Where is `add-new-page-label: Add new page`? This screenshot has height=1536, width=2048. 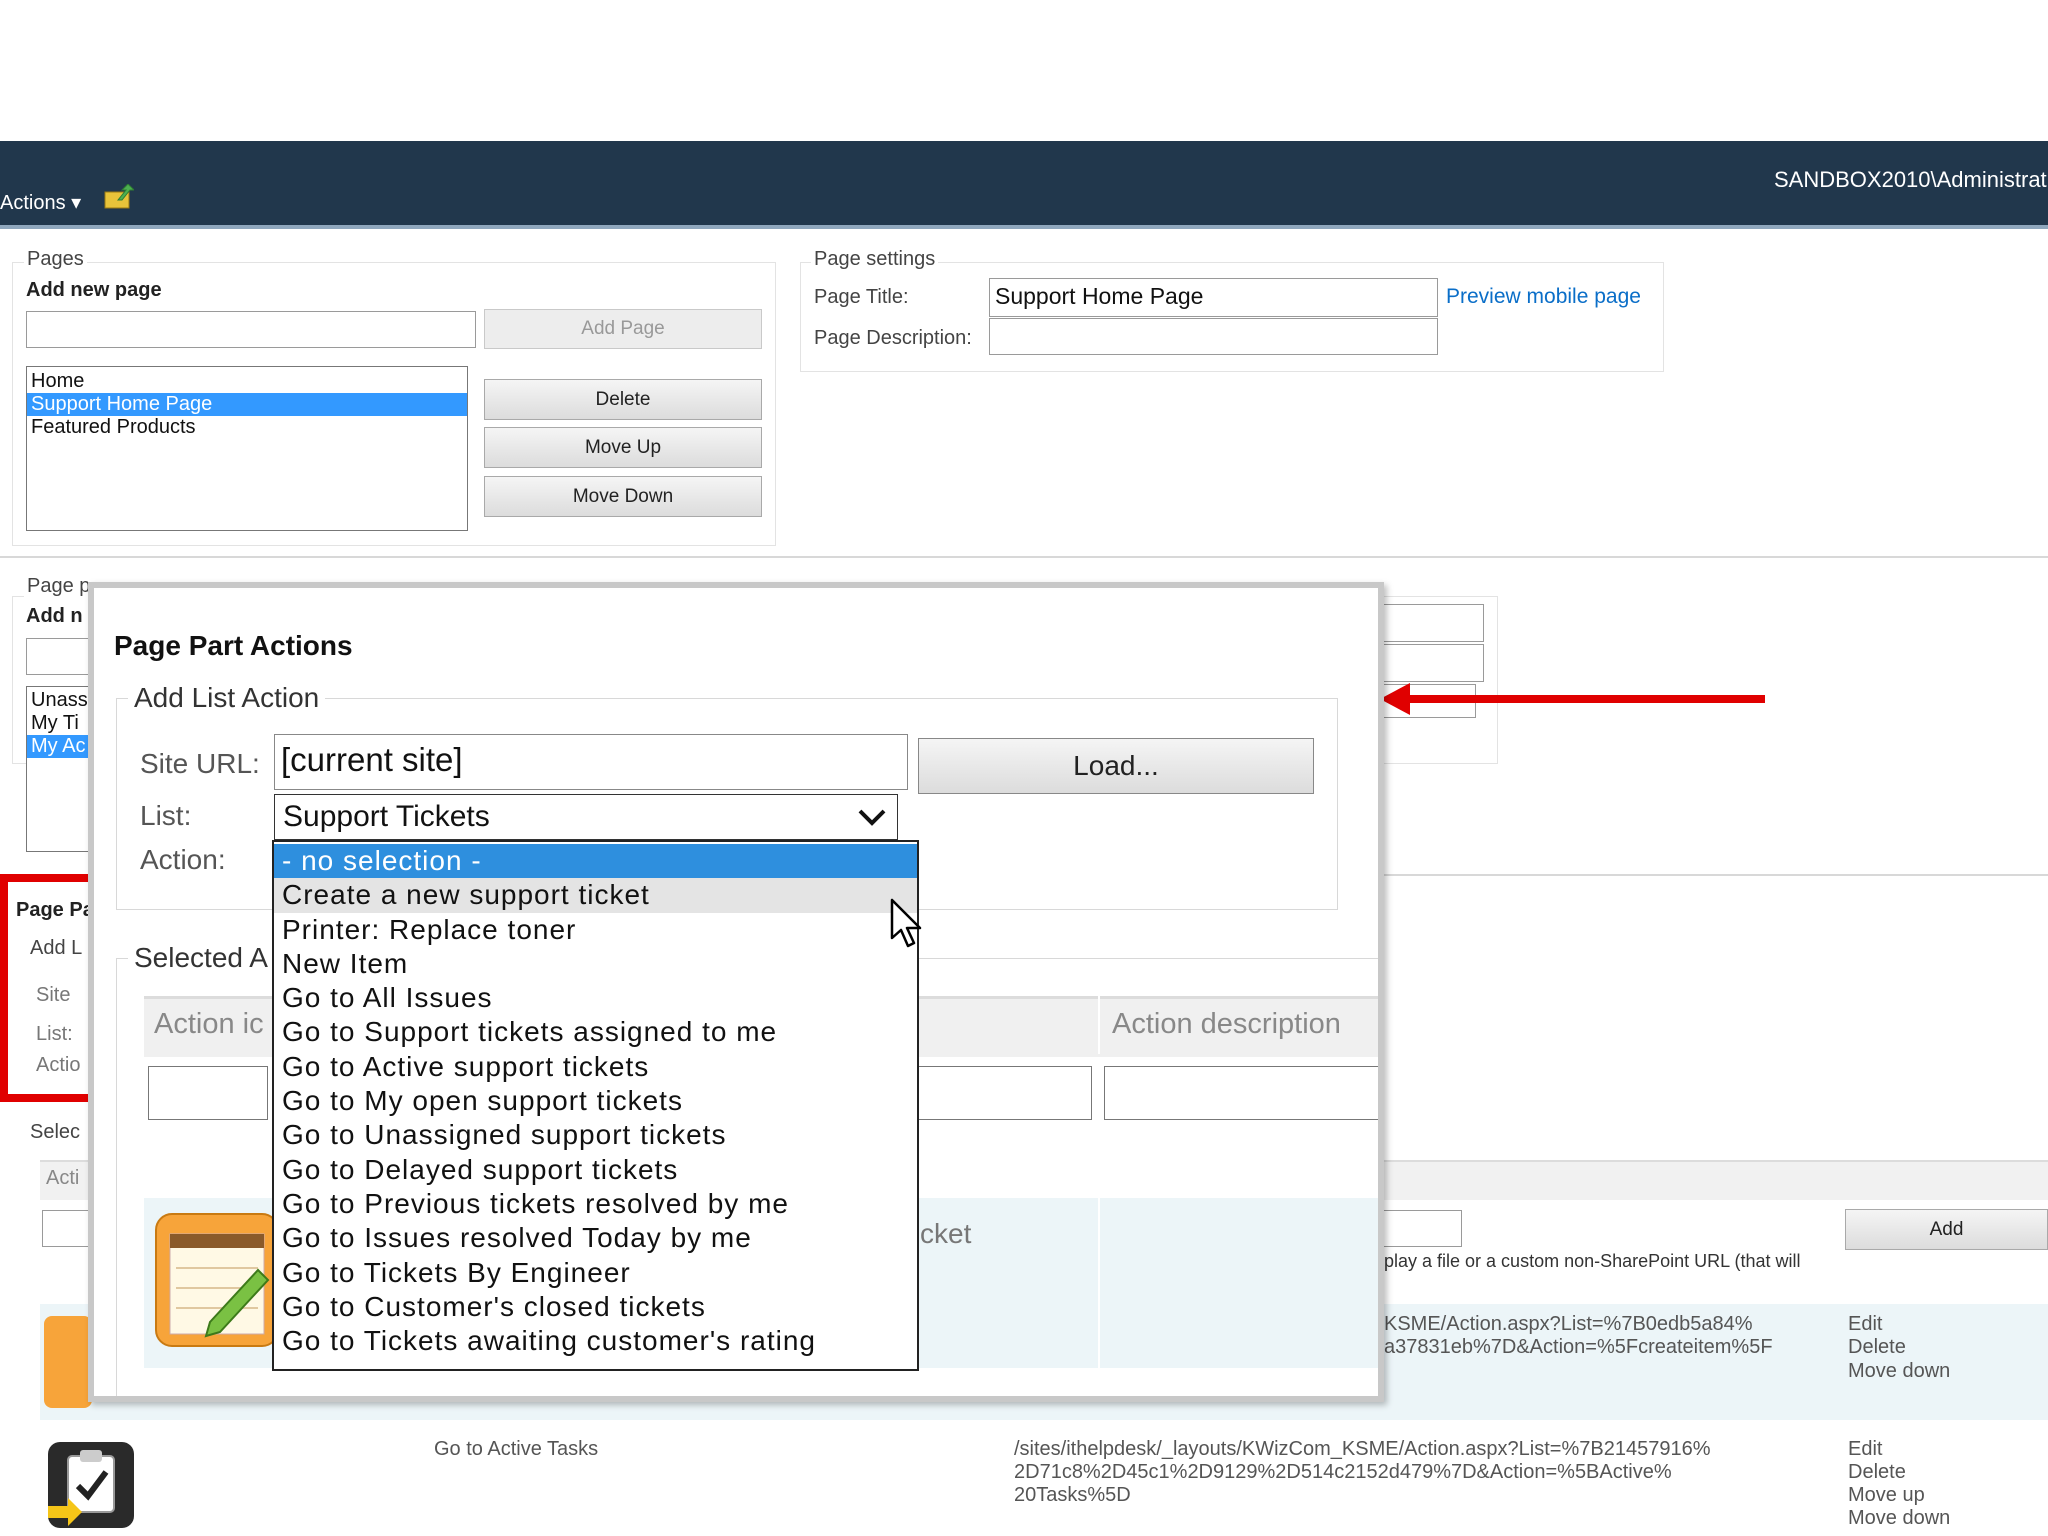 add-new-page-label: Add new page is located at coordinates (94, 290).